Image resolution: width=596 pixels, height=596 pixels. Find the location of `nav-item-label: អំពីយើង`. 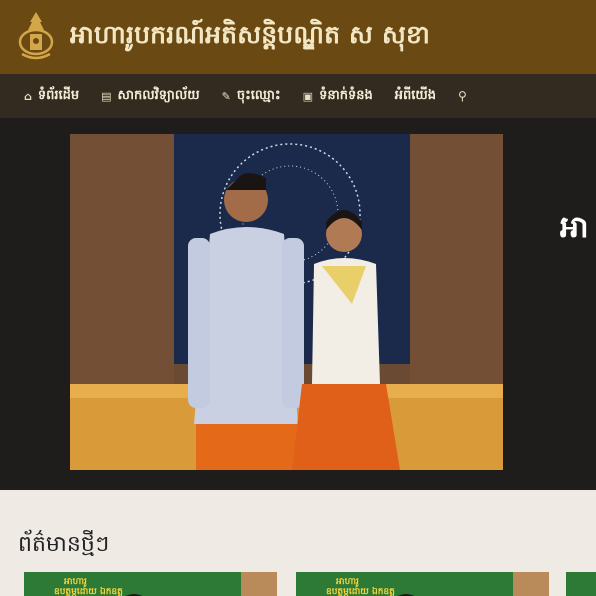

nav-item-label: អំពីយើង is located at coordinates (415, 95).